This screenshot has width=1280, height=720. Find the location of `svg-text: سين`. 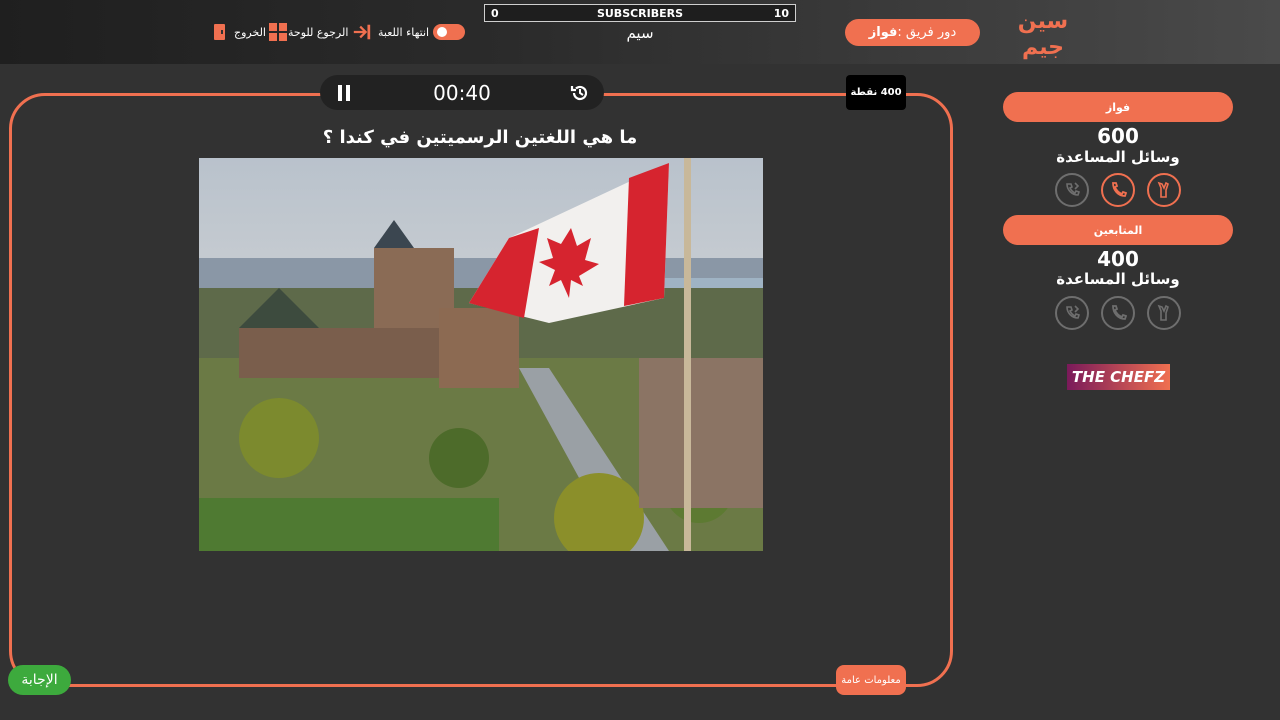

svg-text: سين is located at coordinates (1043, 21).